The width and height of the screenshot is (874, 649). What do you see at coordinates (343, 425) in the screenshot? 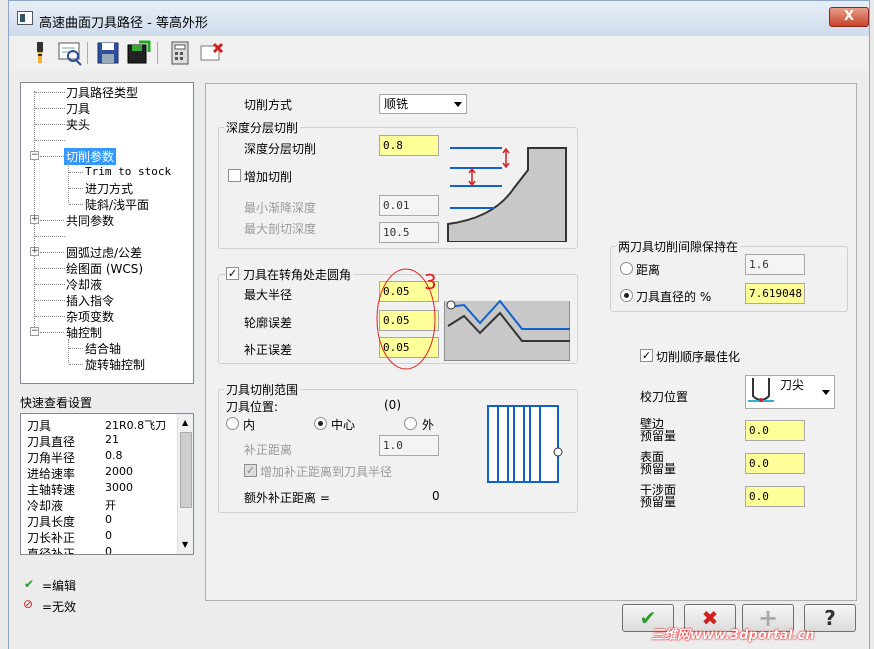
I see `position-center-label: 中心` at bounding box center [343, 425].